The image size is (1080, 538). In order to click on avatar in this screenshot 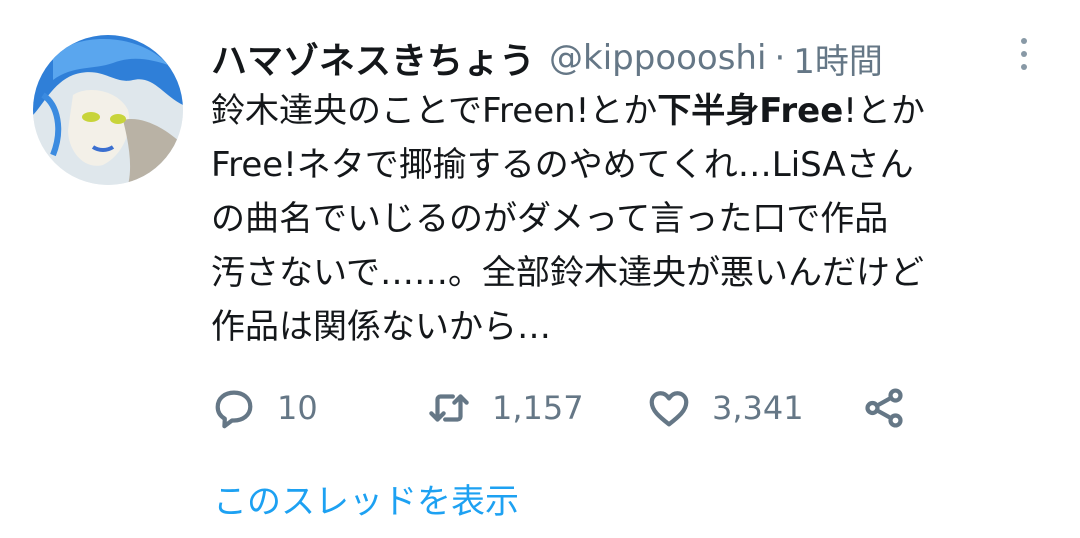, I will do `click(108, 110)`.